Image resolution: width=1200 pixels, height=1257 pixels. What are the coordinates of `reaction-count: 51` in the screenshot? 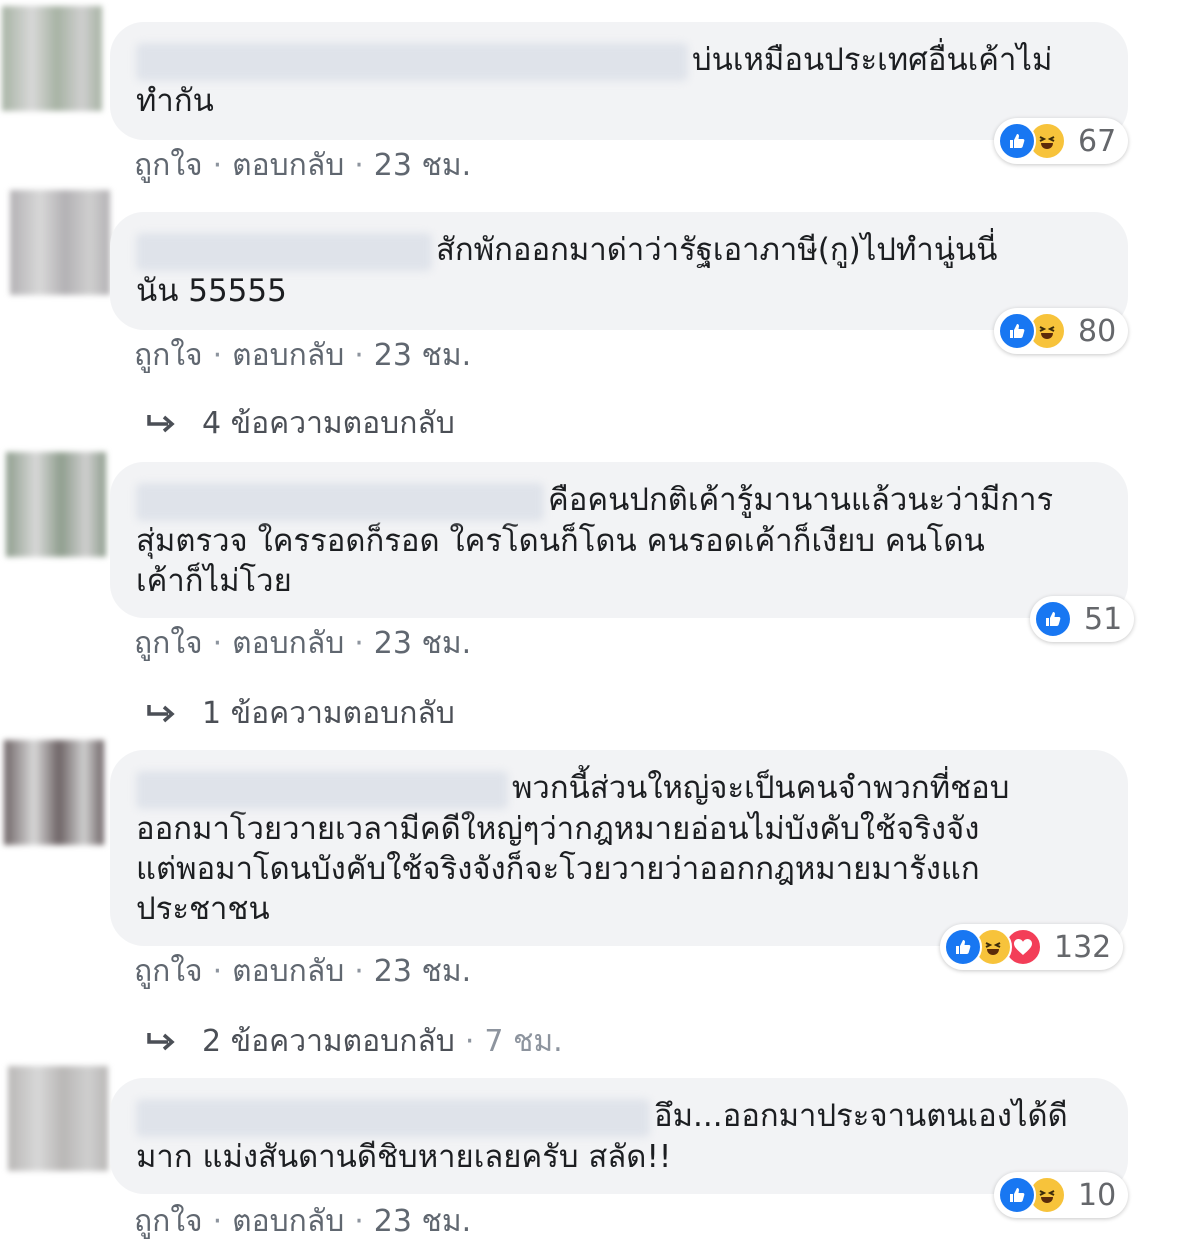 It's located at (1103, 619).